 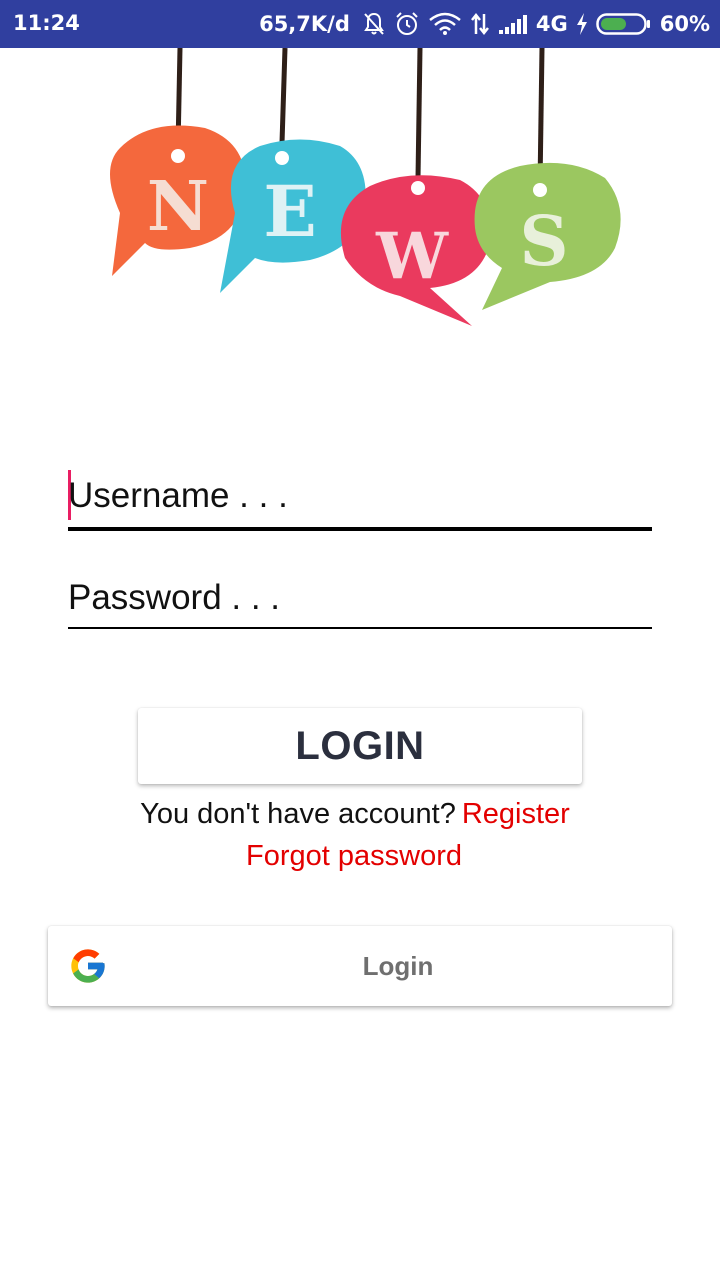 I want to click on logo-bubble-s: S, so click(x=547, y=236).